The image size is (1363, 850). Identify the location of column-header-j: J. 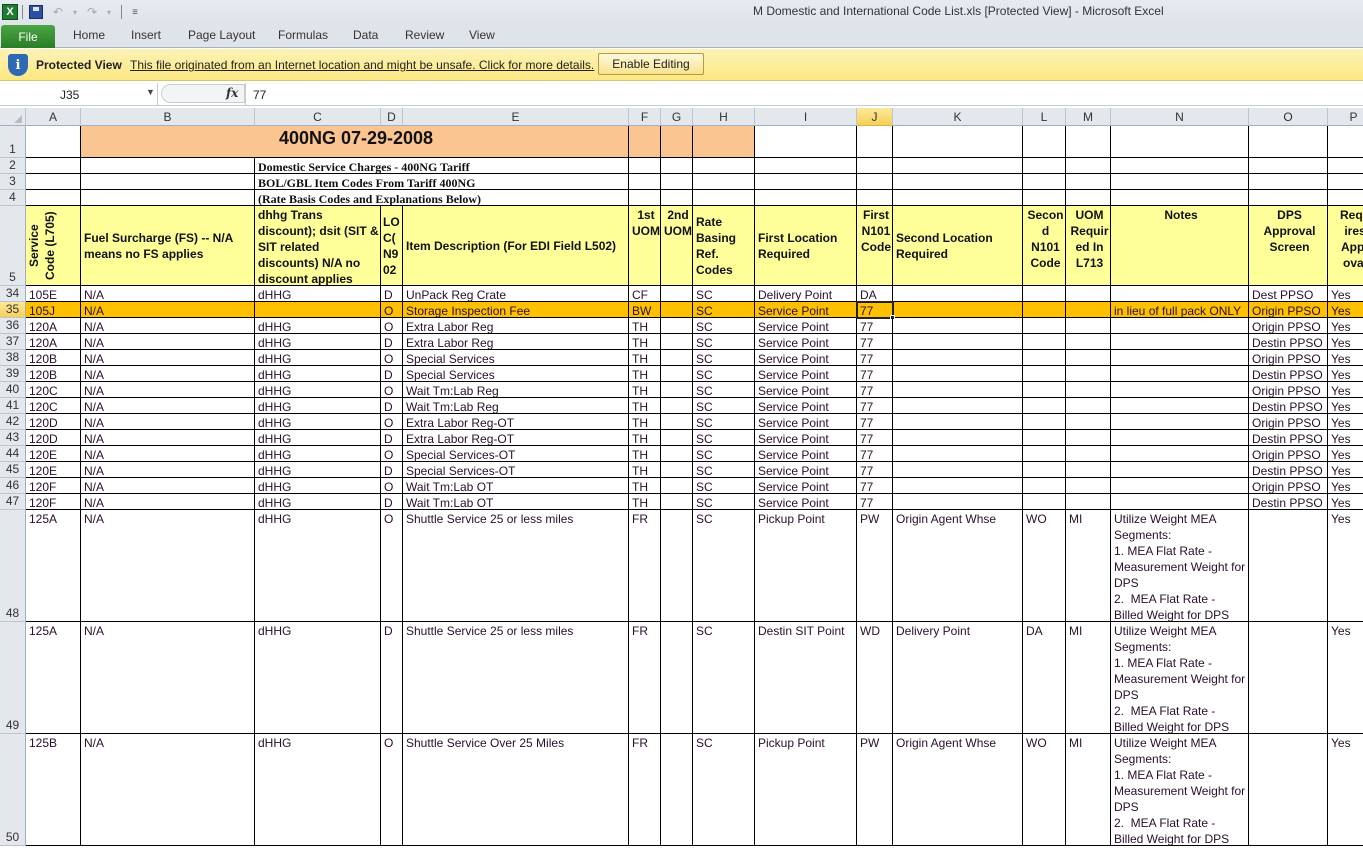
(875, 117).